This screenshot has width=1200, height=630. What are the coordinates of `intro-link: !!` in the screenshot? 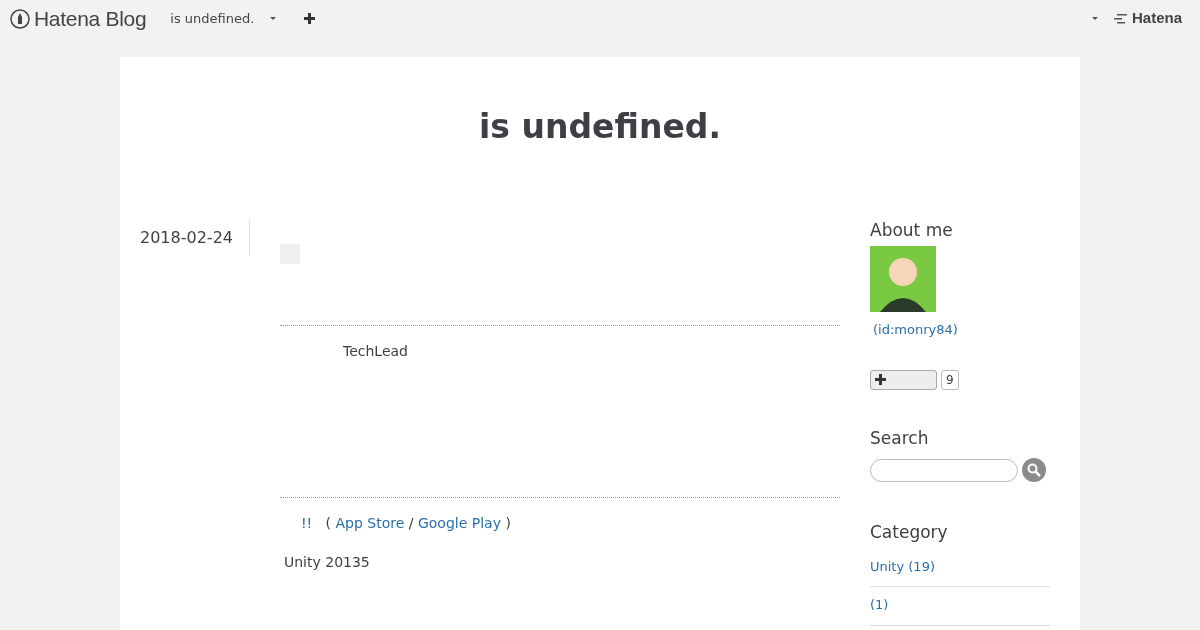 It's located at (307, 523).